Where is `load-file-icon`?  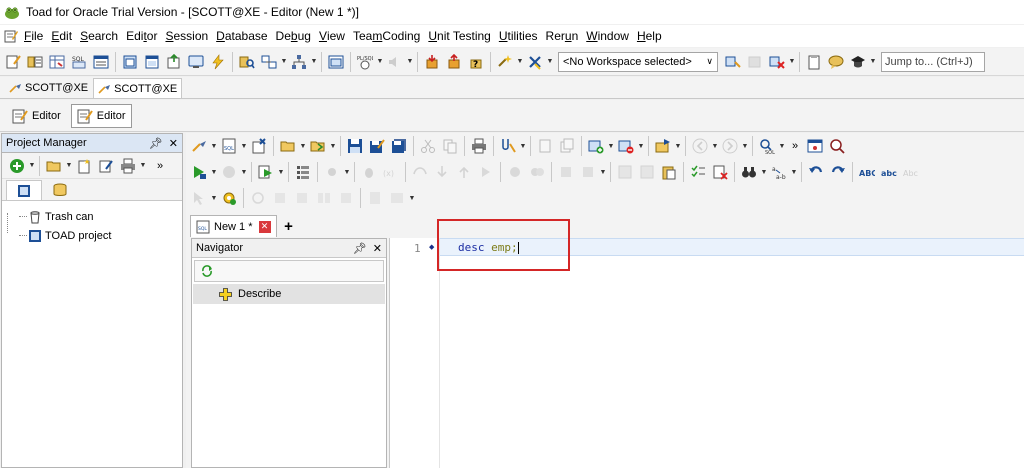
load-file-icon is located at coordinates (318, 146).